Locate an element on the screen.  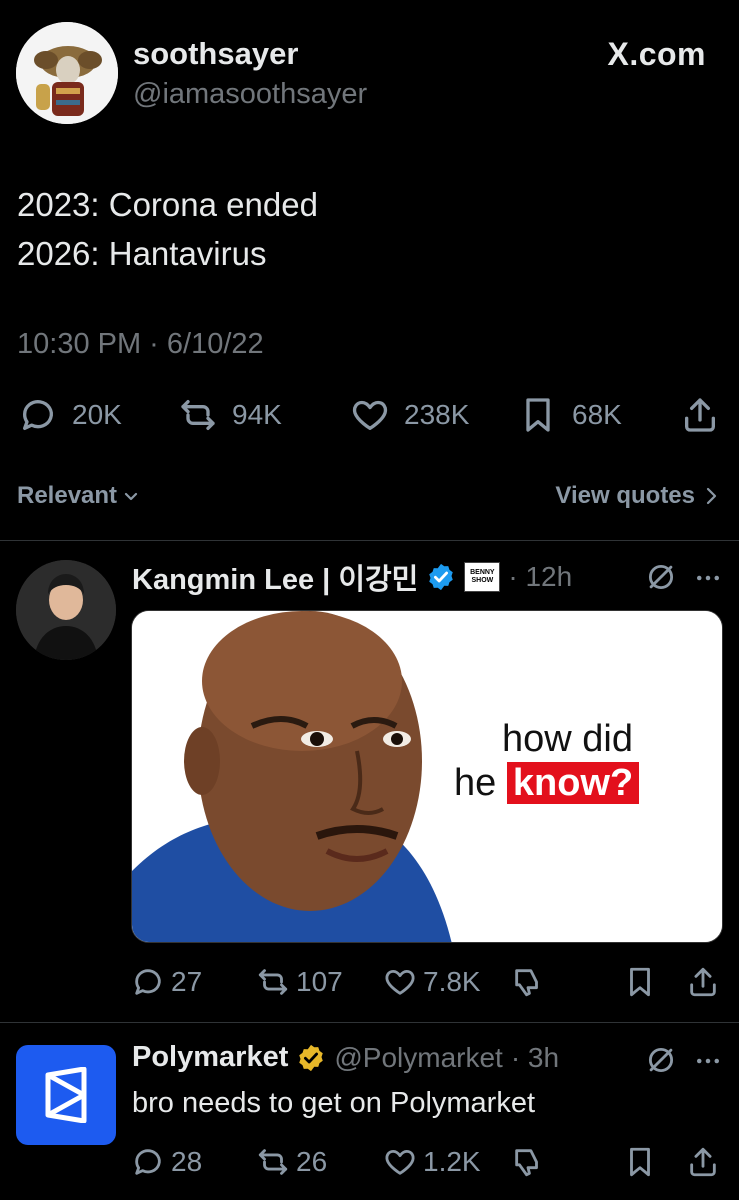
tweet-line-2: 2026: Hantavirus is located at coordinates (142, 253).